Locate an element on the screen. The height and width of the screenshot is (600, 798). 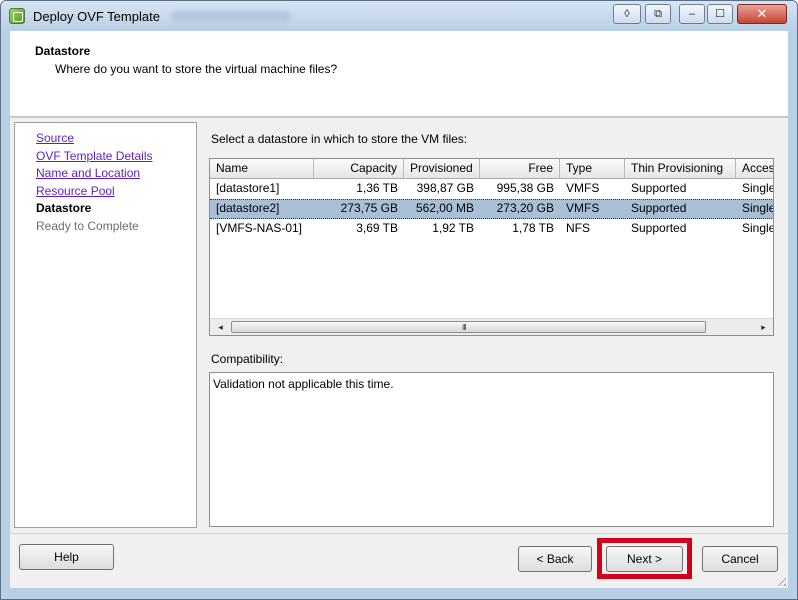
app-icon is located at coordinates (17, 16).